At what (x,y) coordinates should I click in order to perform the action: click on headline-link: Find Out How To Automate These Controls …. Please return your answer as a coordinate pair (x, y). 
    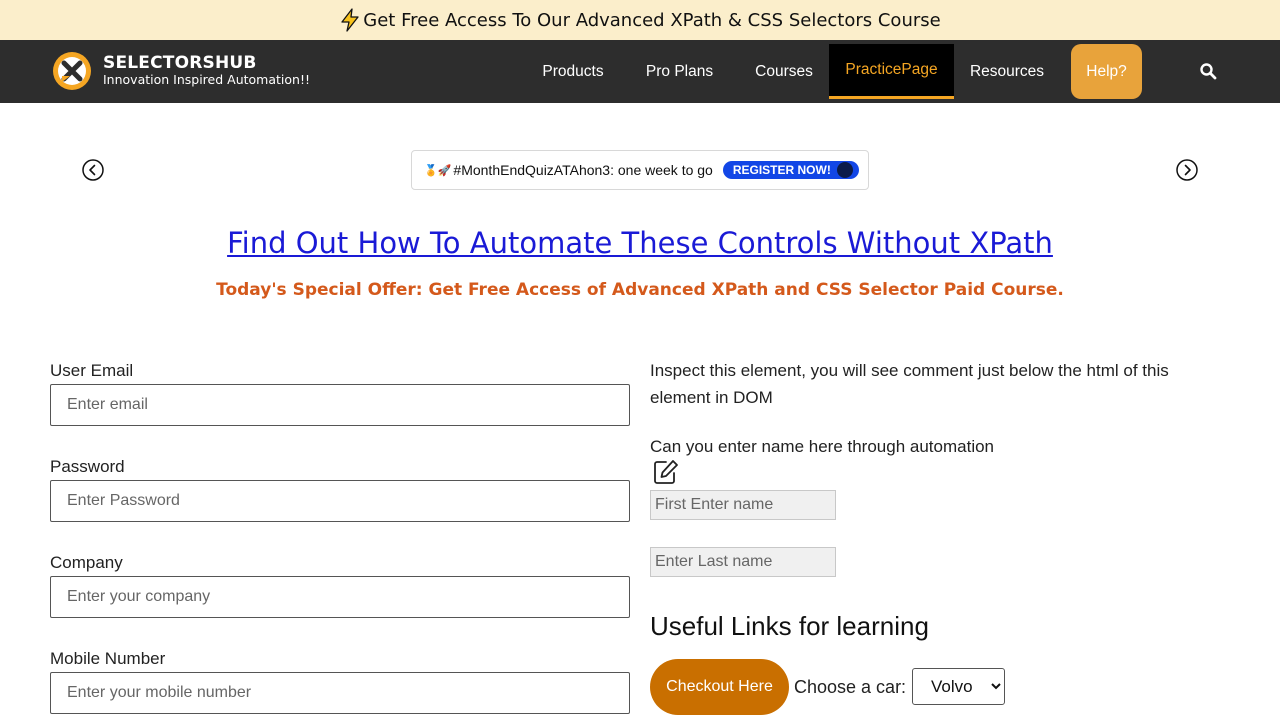
    Looking at the image, I should click on (640, 243).